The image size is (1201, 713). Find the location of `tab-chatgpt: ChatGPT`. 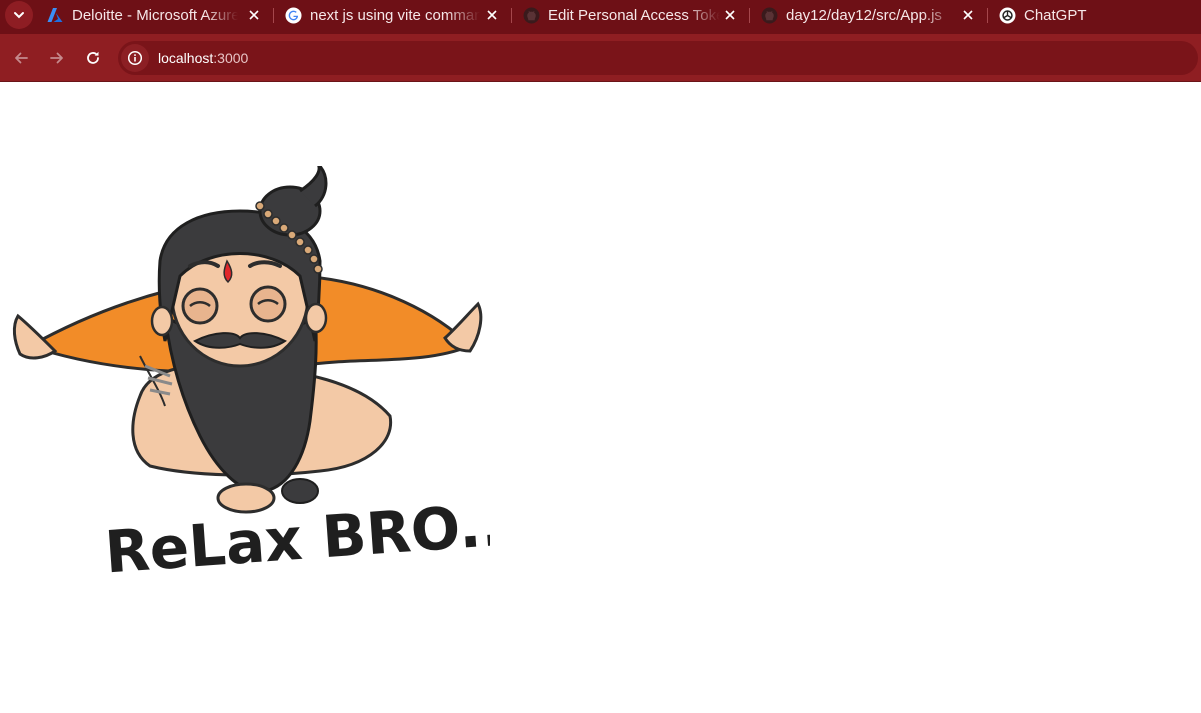

tab-chatgpt: ChatGPT is located at coordinates (1093, 15).